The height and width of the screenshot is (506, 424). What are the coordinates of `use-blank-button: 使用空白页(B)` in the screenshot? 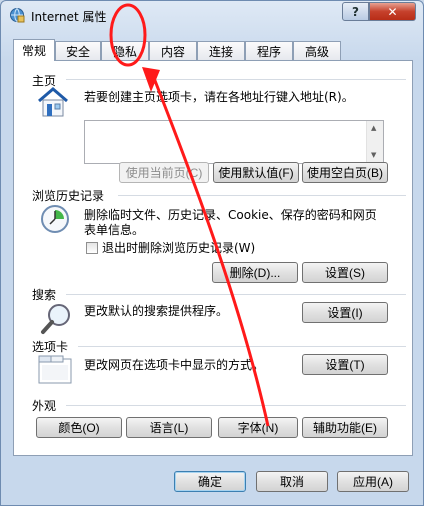 It's located at (345, 172).